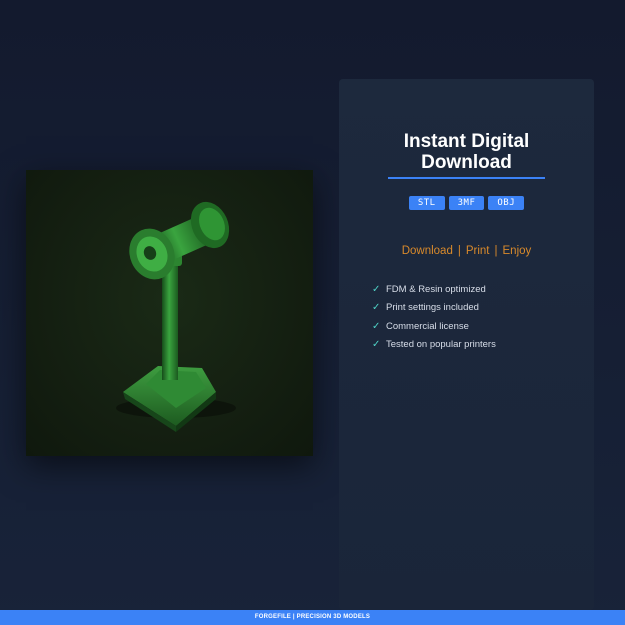  What do you see at coordinates (441, 344) in the screenshot?
I see `feature-label: Tested on popular printers` at bounding box center [441, 344].